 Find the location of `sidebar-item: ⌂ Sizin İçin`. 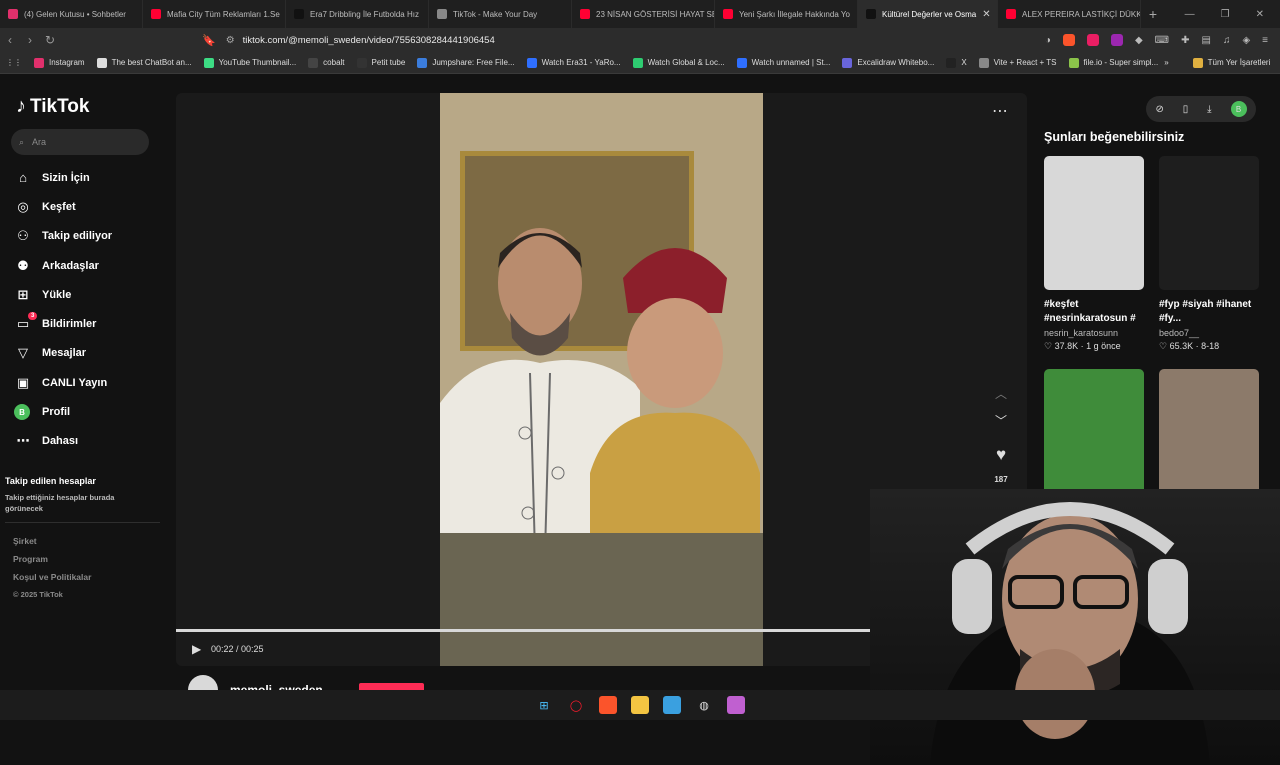

sidebar-item: ⌂ Sizin İçin is located at coordinates (63, 177).